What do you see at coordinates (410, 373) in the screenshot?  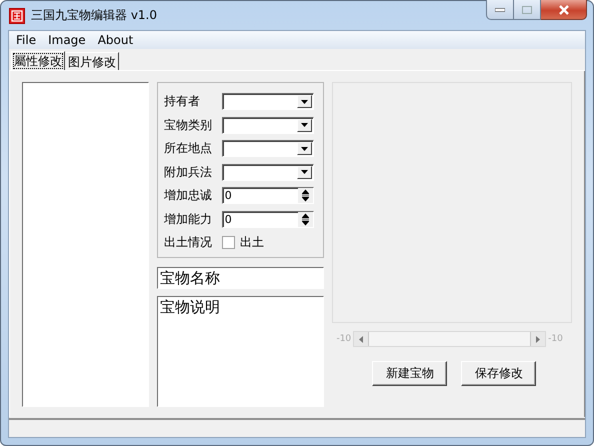 I see `action-button: 新建宝物` at bounding box center [410, 373].